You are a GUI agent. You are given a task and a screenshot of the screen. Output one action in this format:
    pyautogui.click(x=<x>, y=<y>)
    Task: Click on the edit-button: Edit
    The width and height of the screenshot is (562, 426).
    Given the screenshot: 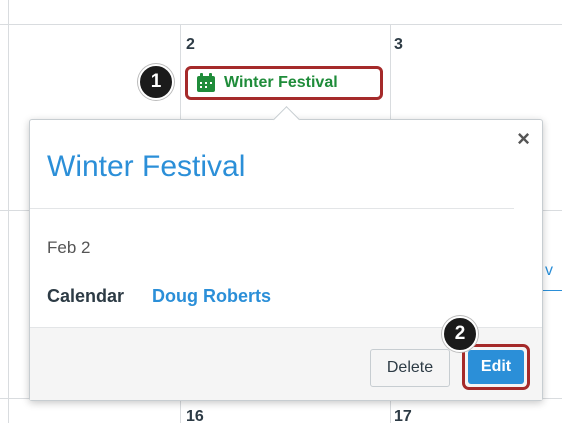 What is the action you would take?
    pyautogui.click(x=496, y=367)
    